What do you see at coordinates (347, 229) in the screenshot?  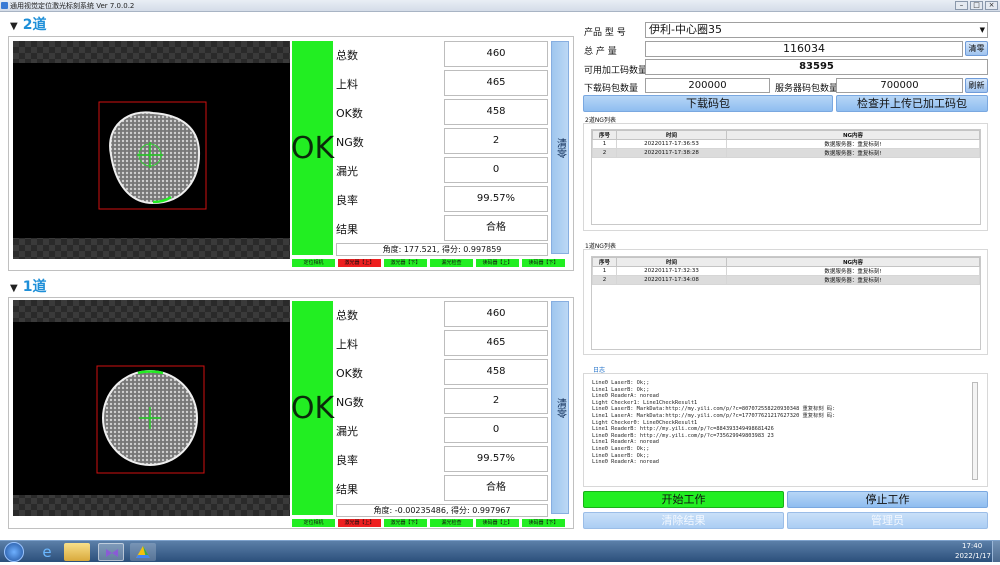 I see `stat-label: 结果` at bounding box center [347, 229].